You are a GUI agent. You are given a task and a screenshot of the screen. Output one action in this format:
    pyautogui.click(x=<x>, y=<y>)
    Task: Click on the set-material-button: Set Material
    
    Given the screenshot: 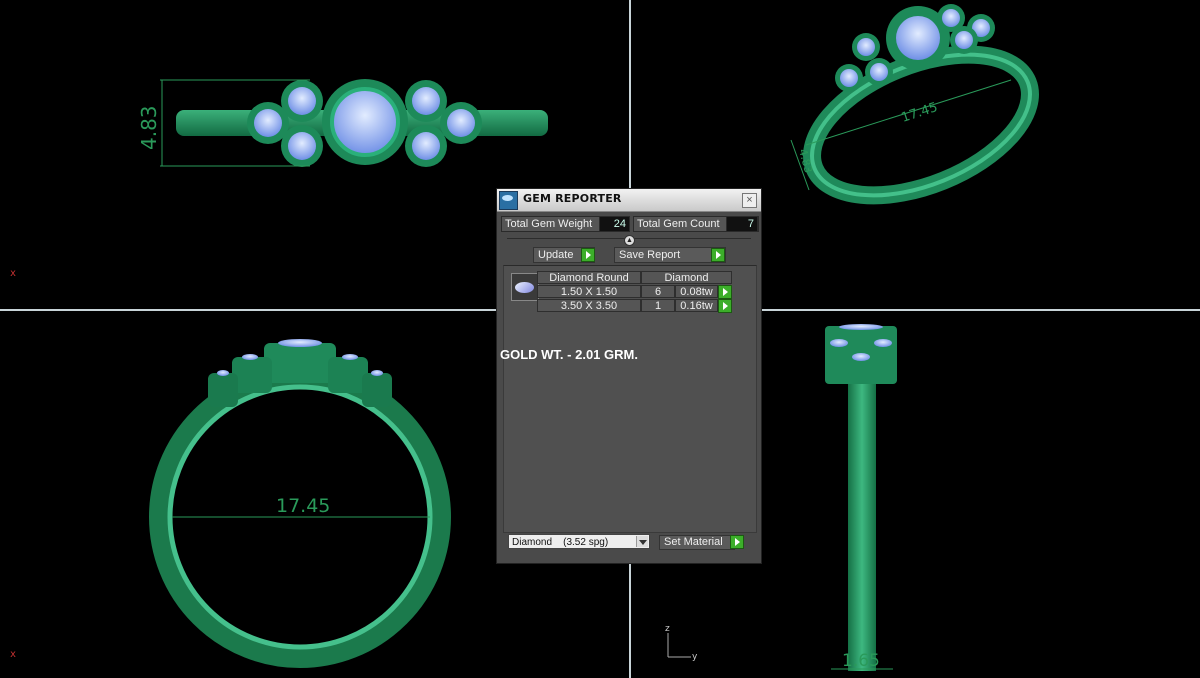 What is the action you would take?
    pyautogui.click(x=697, y=542)
    